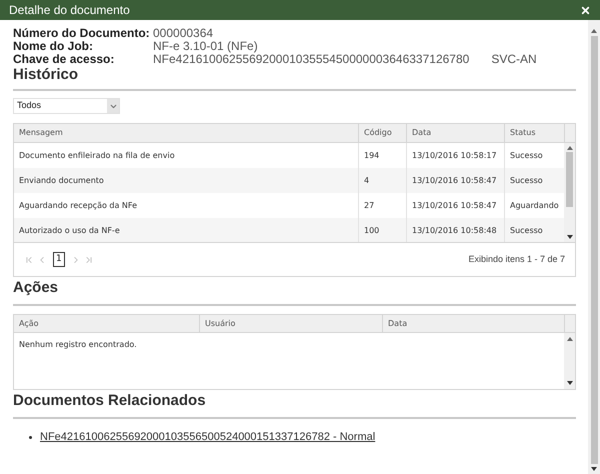 The image size is (600, 474). Describe the element at coordinates (516, 259) in the screenshot. I see `pager-summary: Exibindo itens 1 - 7 de 7` at that location.